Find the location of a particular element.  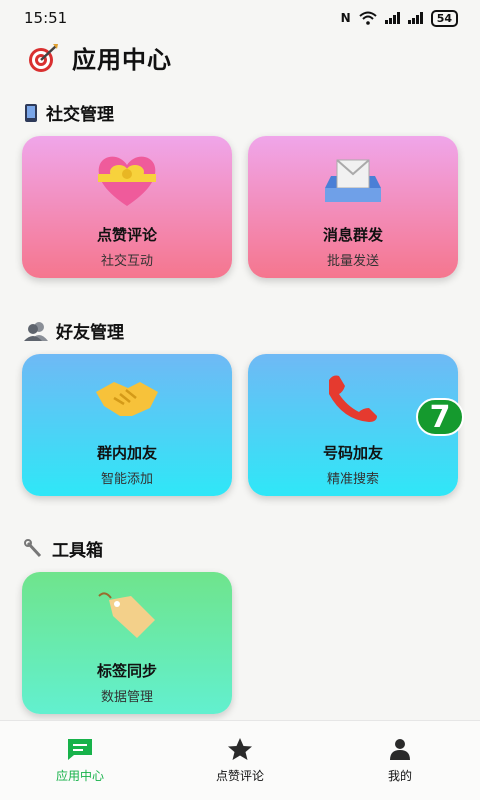

section-label: 社交管理 is located at coordinates (80, 115).